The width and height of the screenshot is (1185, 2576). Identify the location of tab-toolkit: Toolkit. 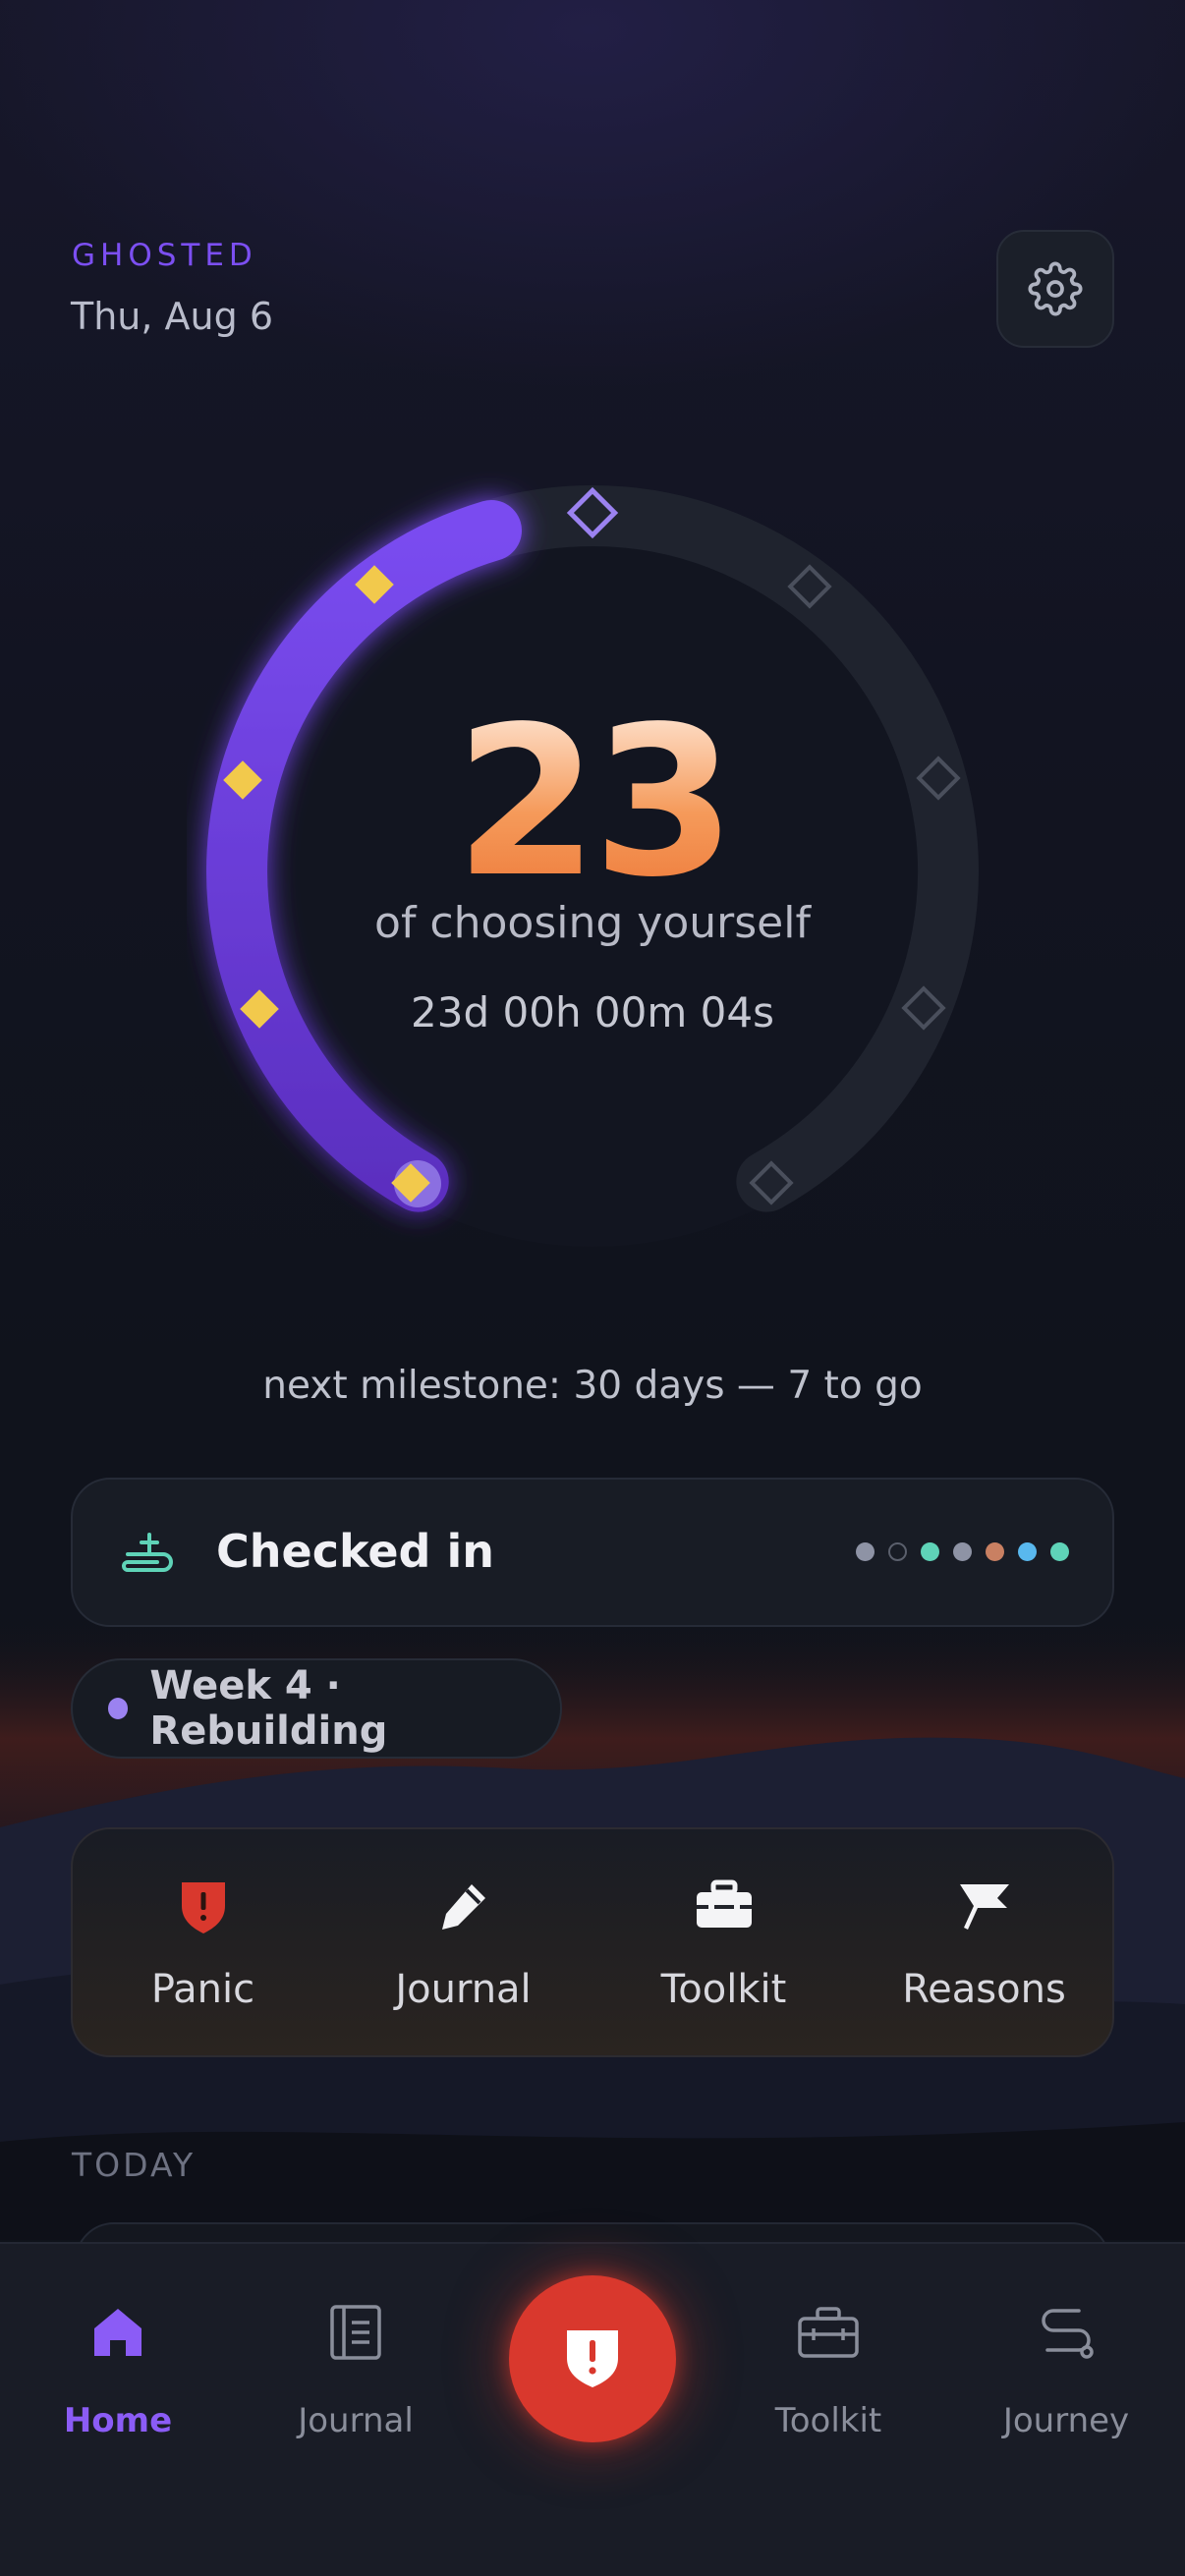
(829, 2381).